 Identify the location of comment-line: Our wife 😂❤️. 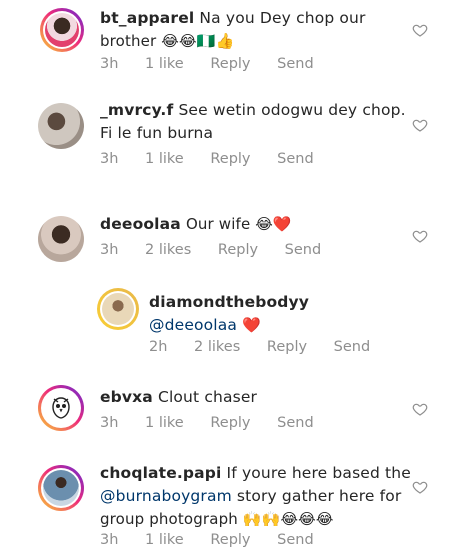
(238, 224).